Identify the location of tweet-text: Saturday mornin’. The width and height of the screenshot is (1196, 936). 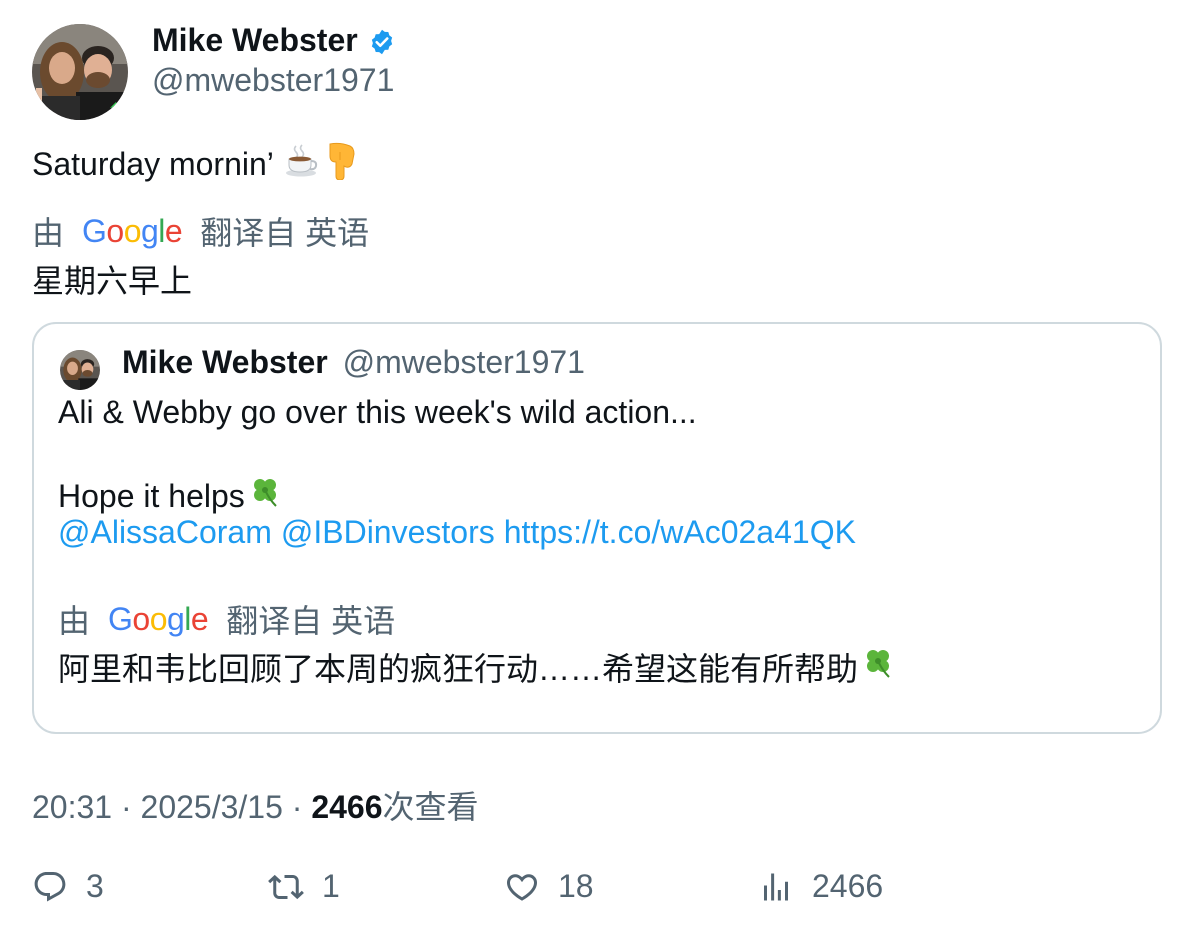
(195, 164).